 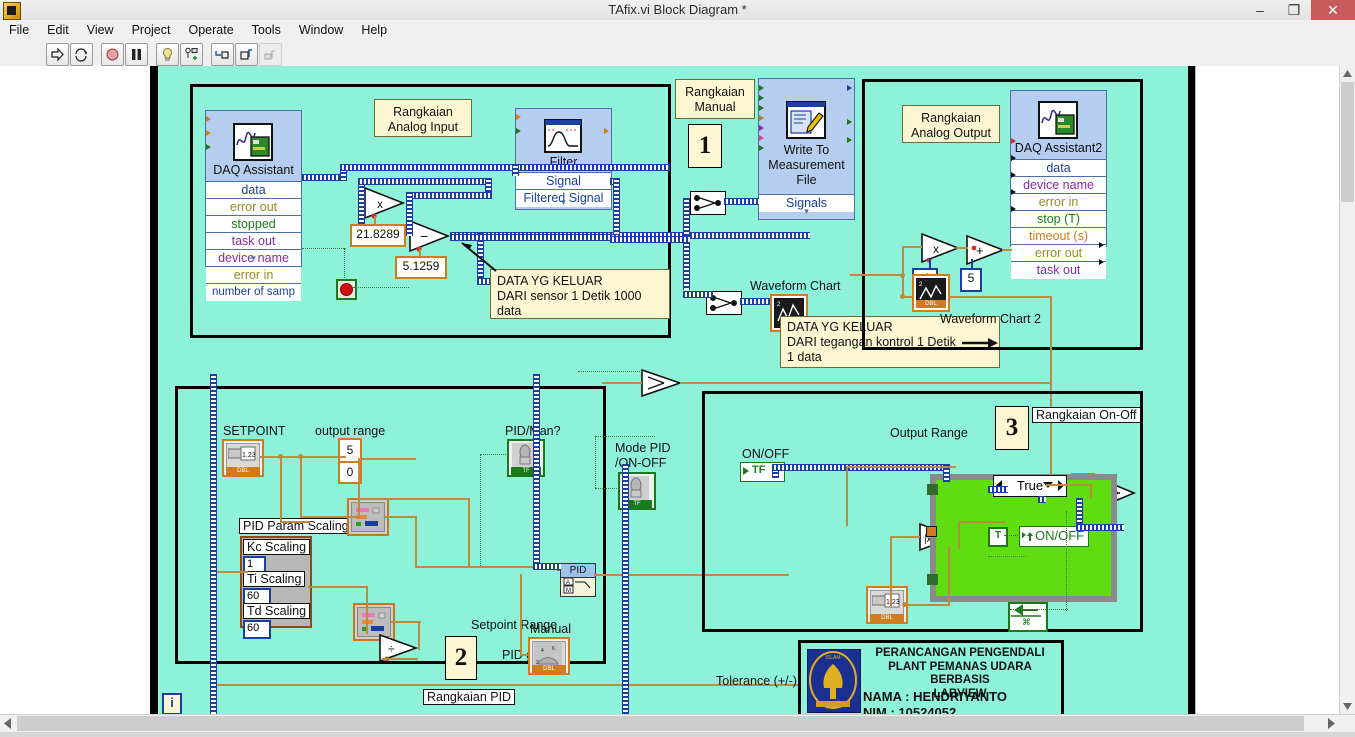 I want to click on step-number-3: 3, so click(x=1012, y=428).